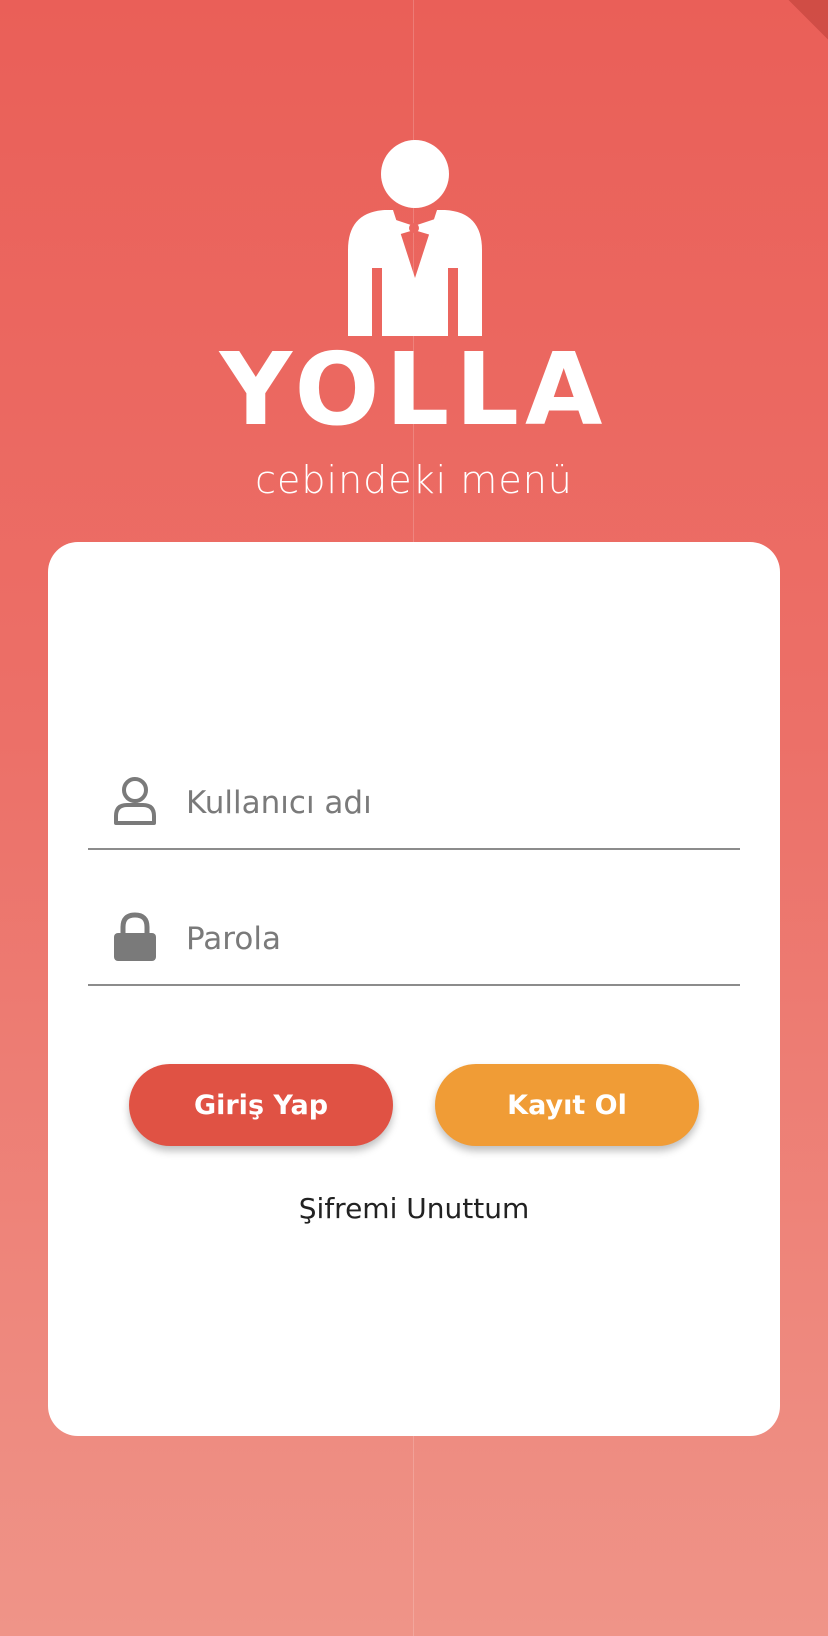 This screenshot has height=1636, width=828. Describe the element at coordinates (415, 238) in the screenshot. I see `waiter-mascot-icon` at that location.